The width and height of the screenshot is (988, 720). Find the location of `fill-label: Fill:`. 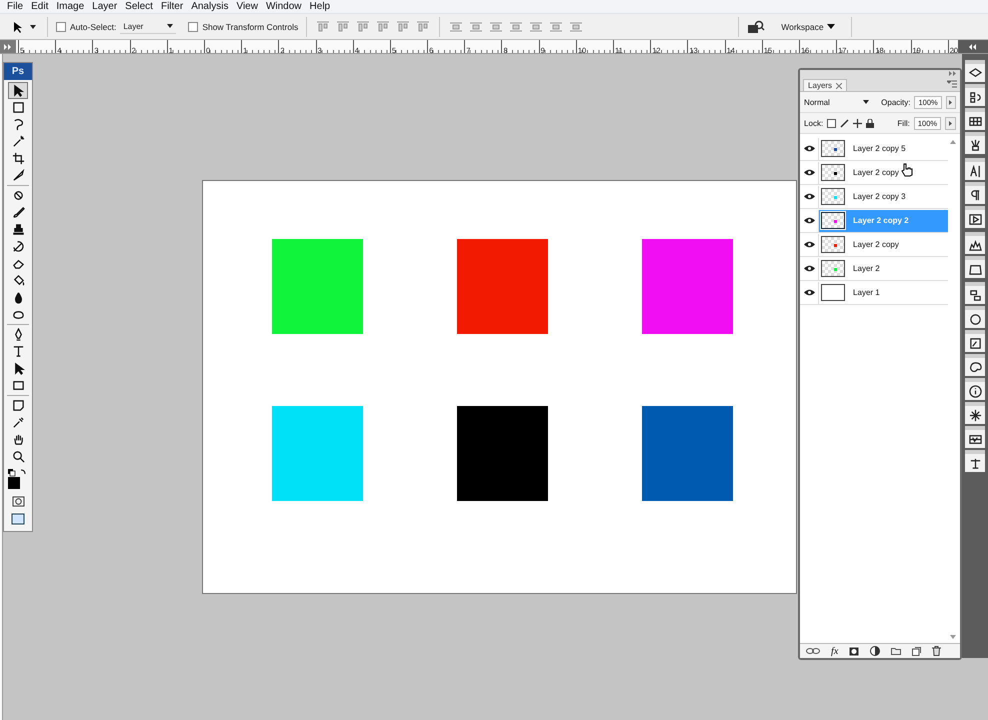

fill-label: Fill: is located at coordinates (903, 123).